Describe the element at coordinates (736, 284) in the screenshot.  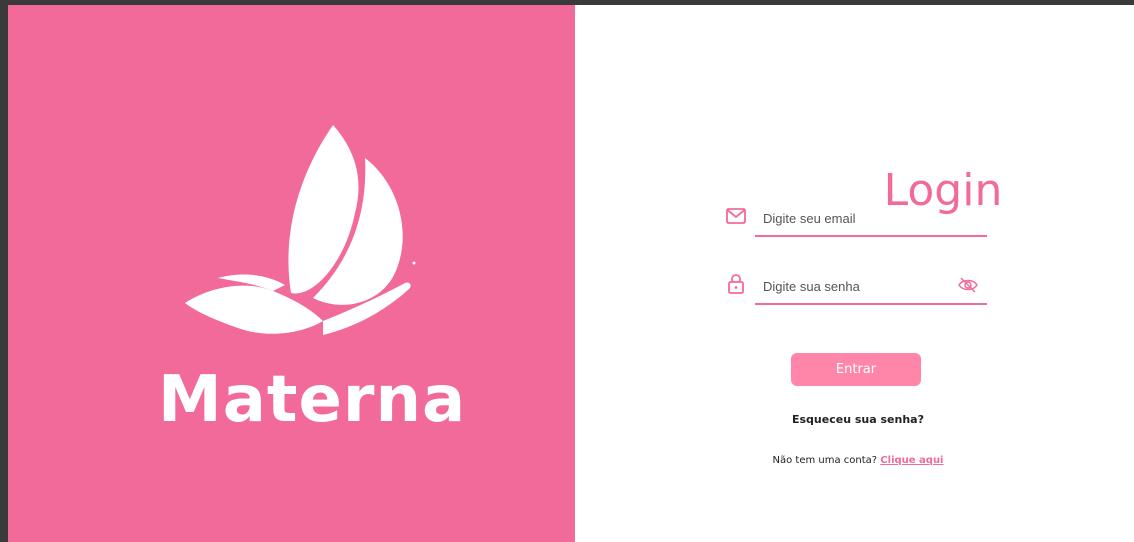
I see `lock-icon` at that location.